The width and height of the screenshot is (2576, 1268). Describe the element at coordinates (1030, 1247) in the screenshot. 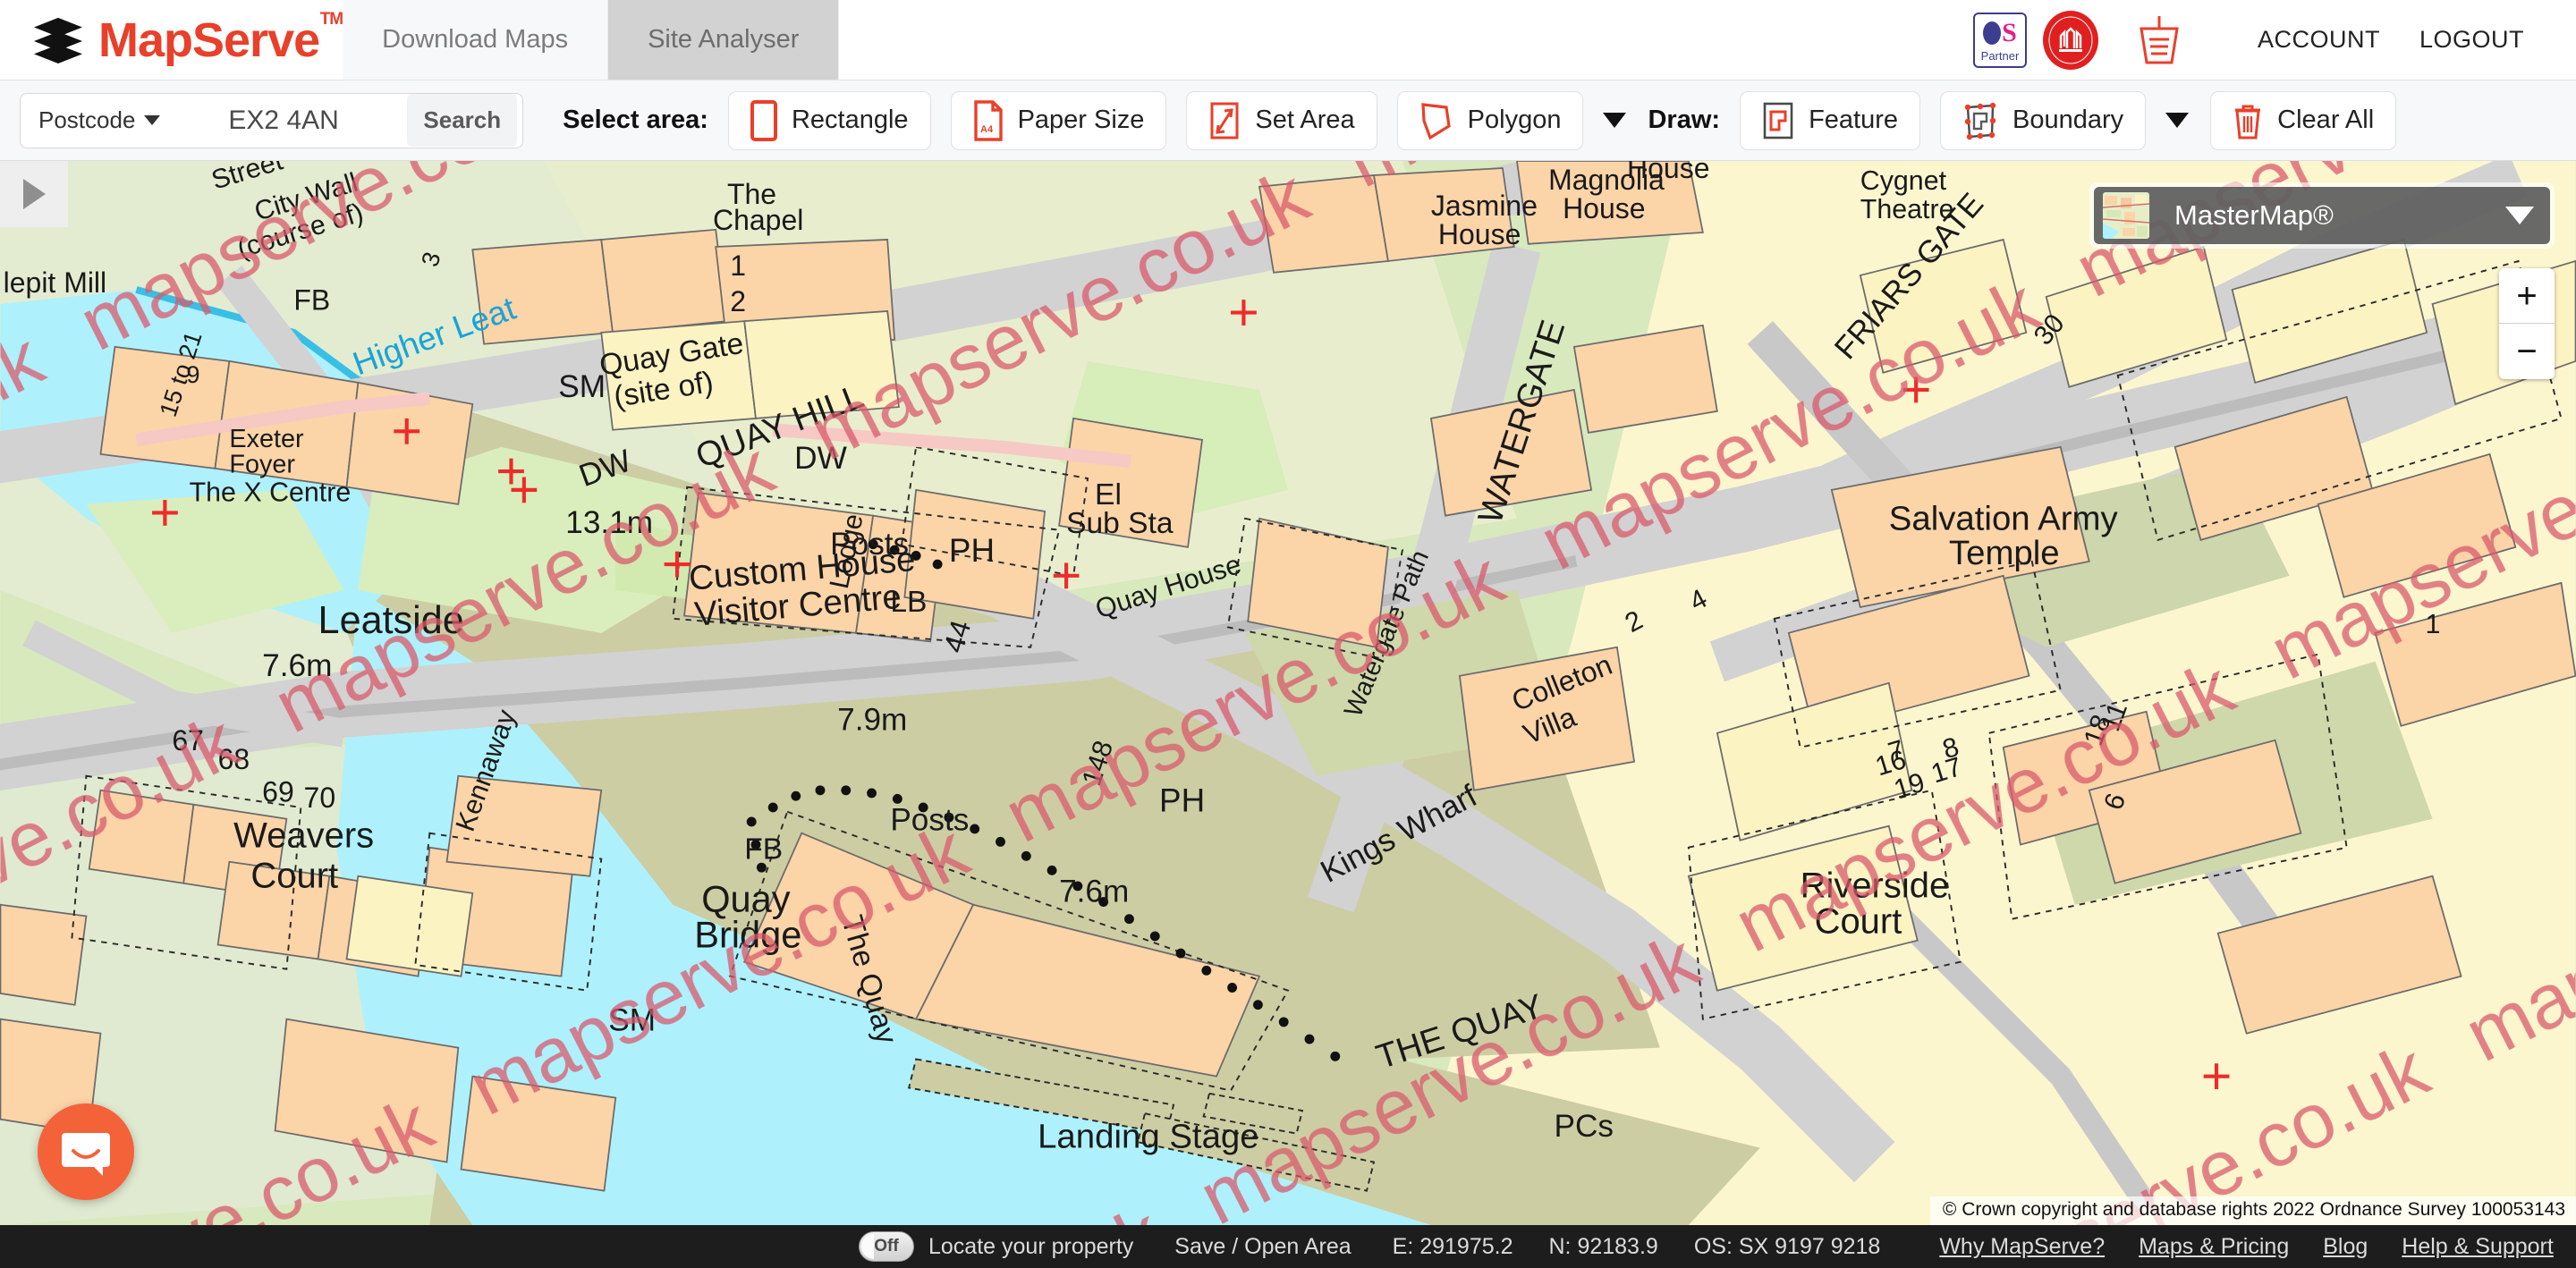

I see `locate-property-label: Locate your property` at that location.